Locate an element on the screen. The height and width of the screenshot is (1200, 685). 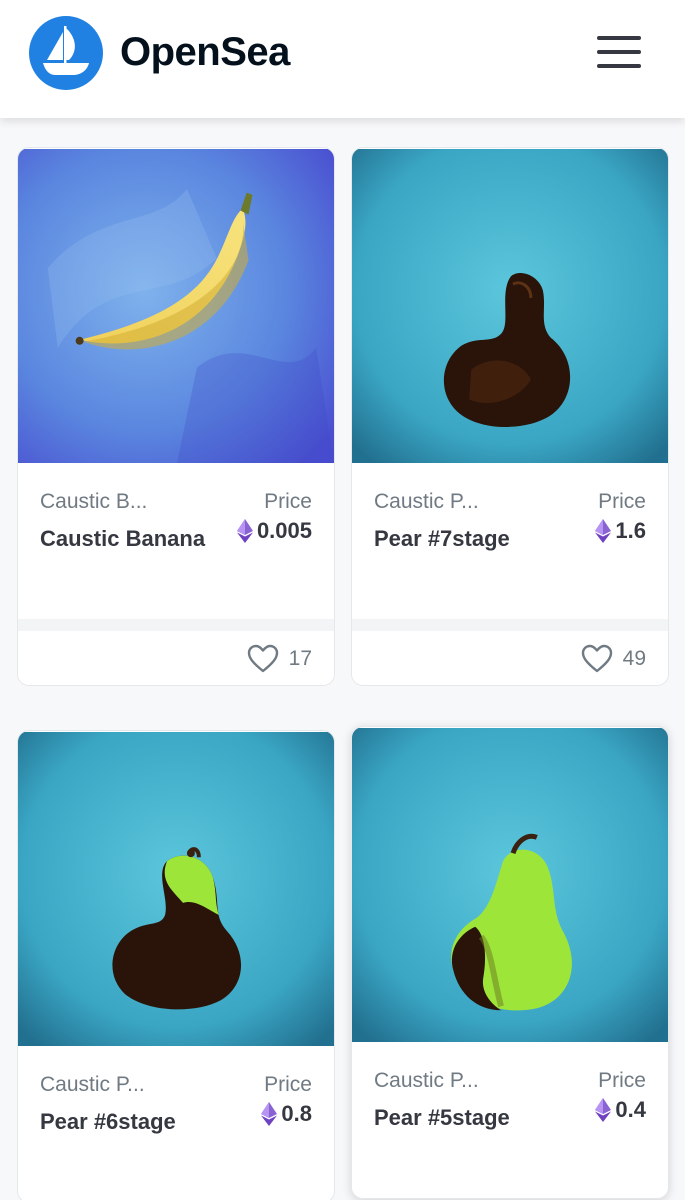
like-count: 49 is located at coordinates (634, 658).